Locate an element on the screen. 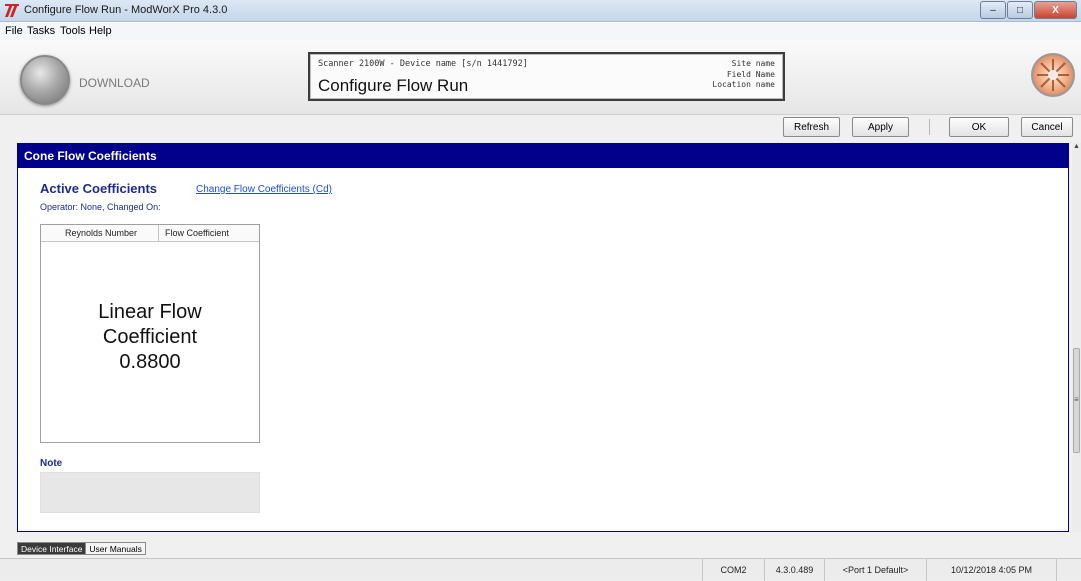 The image size is (1081, 581). column-reynolds-number: Reynolds Number is located at coordinates (101, 233).